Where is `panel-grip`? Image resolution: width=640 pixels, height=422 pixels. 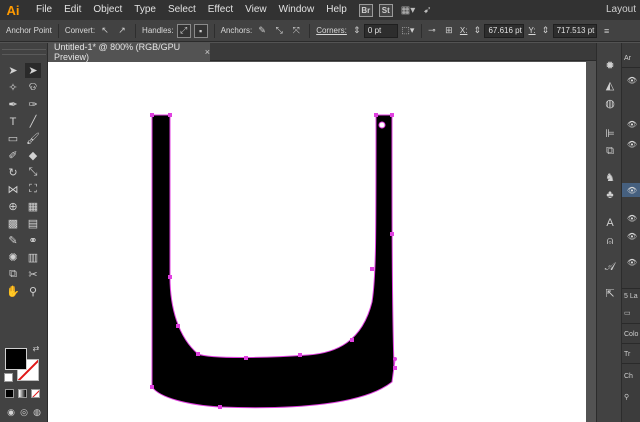 panel-grip is located at coordinates (24, 52).